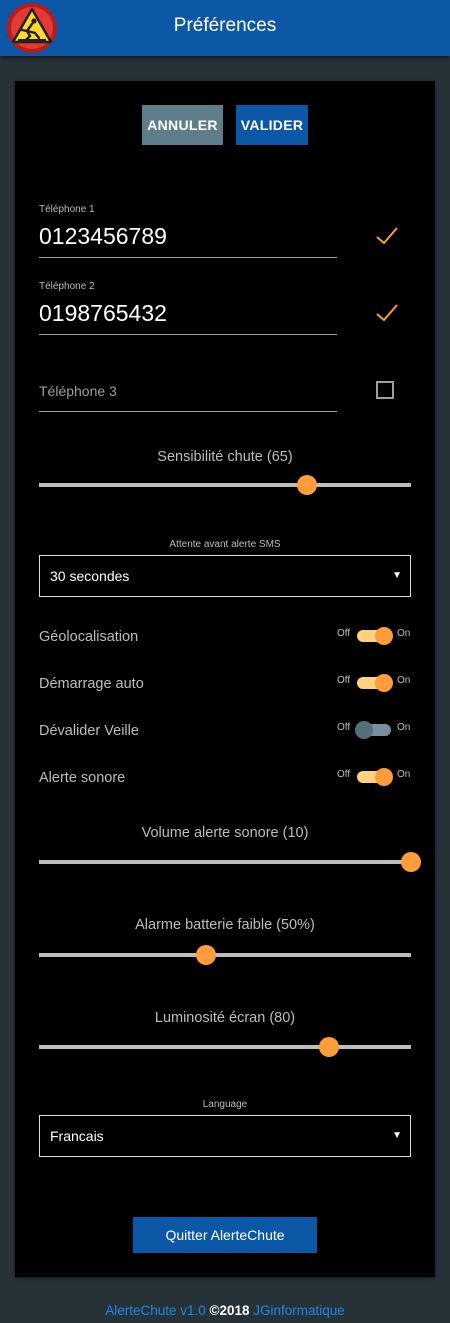  Describe the element at coordinates (206, 955) in the screenshot. I see `battery-alarm-slider-thumb` at that location.